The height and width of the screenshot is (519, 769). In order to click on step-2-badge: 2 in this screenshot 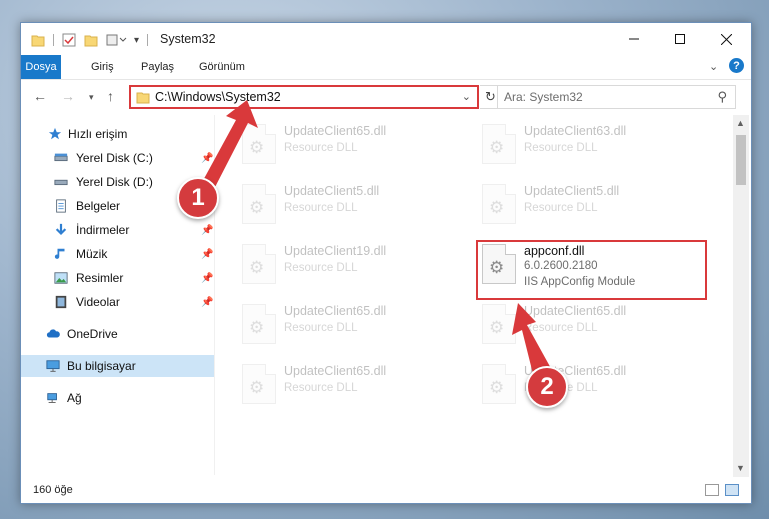, I will do `click(547, 387)`.